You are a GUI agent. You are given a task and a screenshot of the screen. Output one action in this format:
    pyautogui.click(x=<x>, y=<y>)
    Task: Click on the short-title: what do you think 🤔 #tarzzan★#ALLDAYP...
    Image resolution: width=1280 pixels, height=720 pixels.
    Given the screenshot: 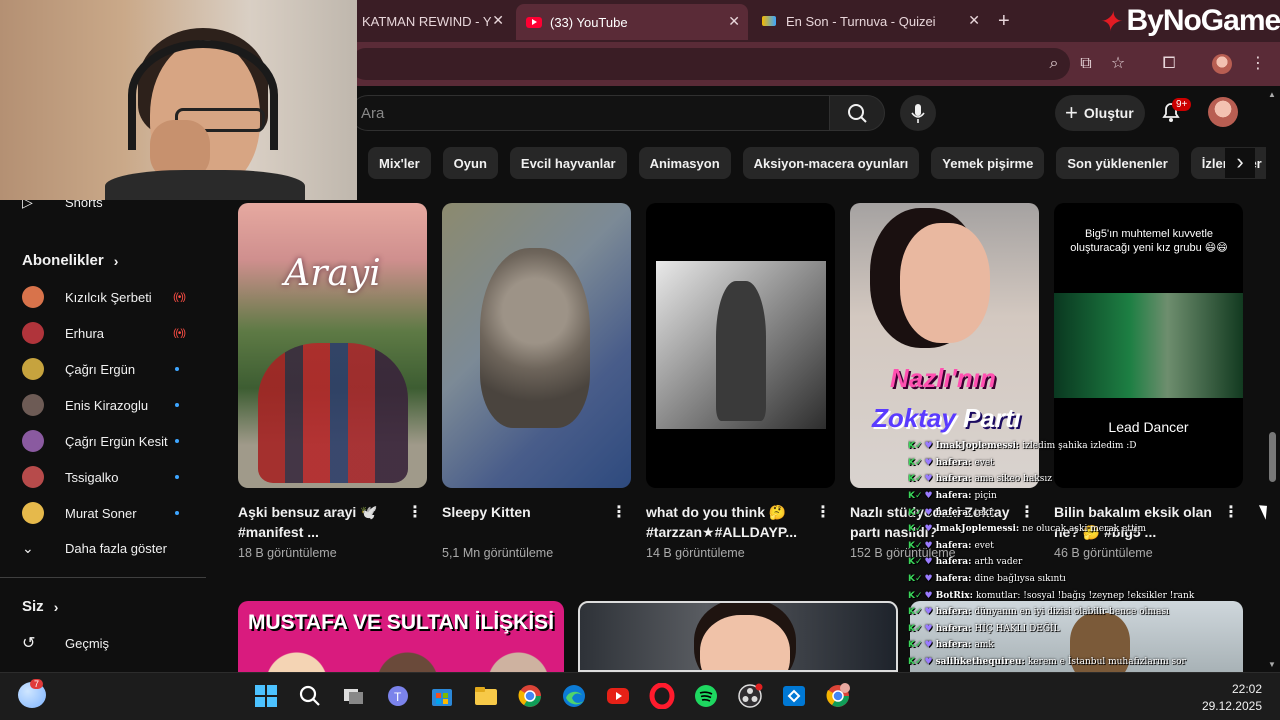 What is the action you would take?
    pyautogui.click(x=728, y=522)
    